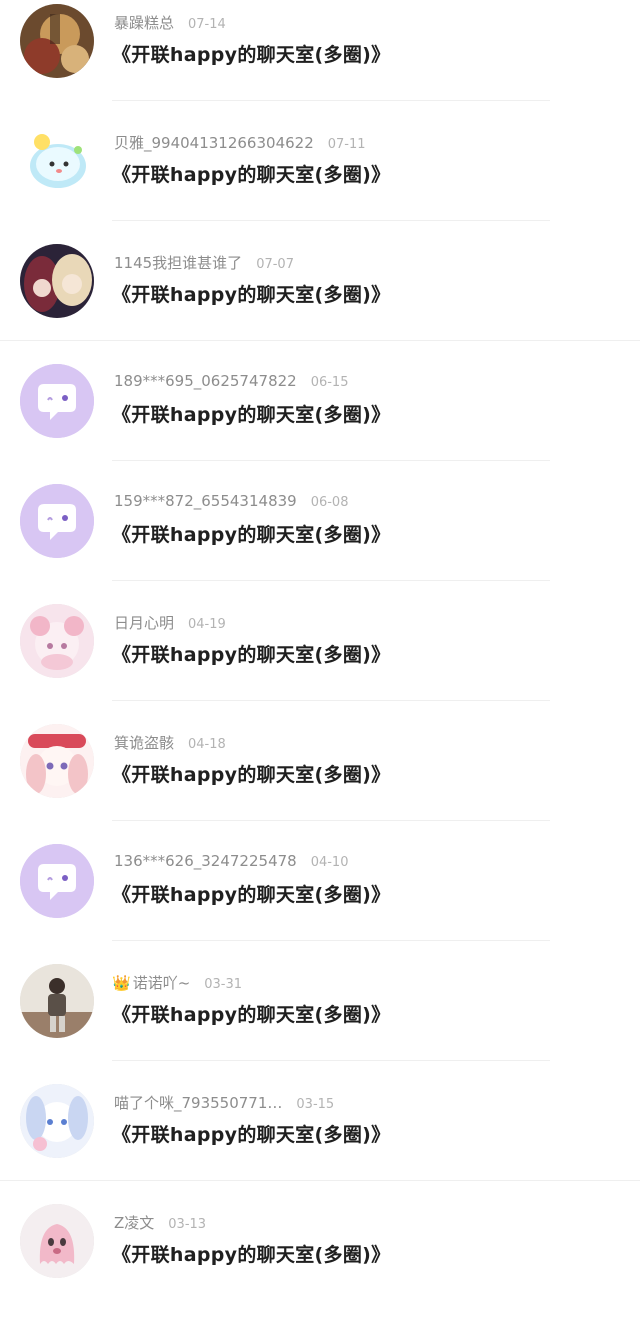 This screenshot has width=640, height=1320. Describe the element at coordinates (144, 23) in the screenshot. I see `sender-name: 暴躁糕总` at that location.